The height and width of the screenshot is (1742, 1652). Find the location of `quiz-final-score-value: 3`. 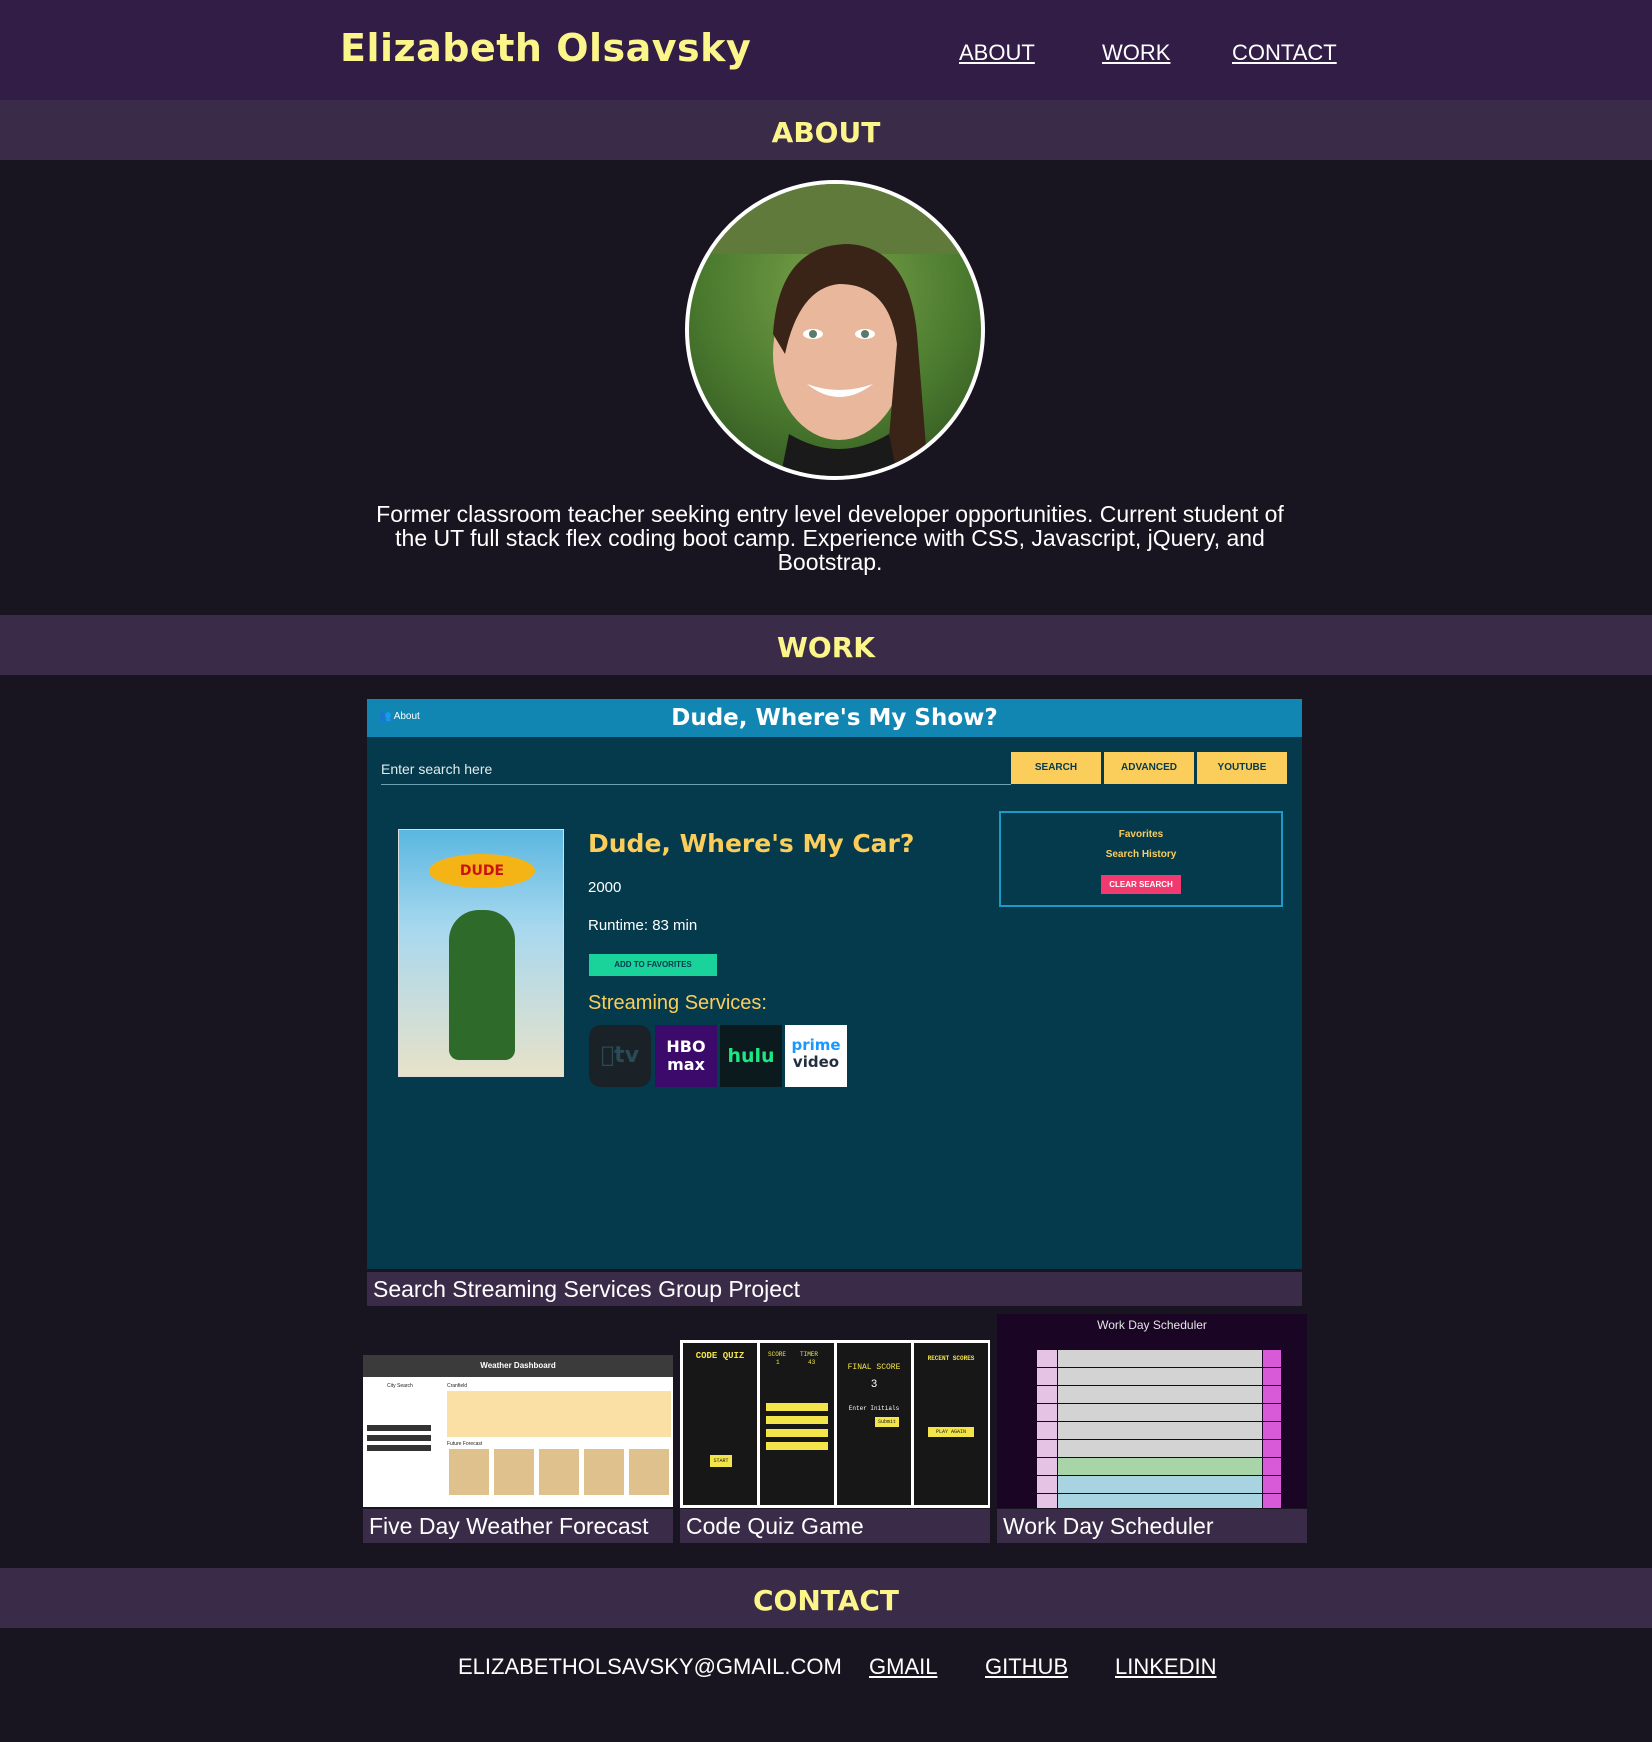

quiz-final-score-value: 3 is located at coordinates (874, 1385).